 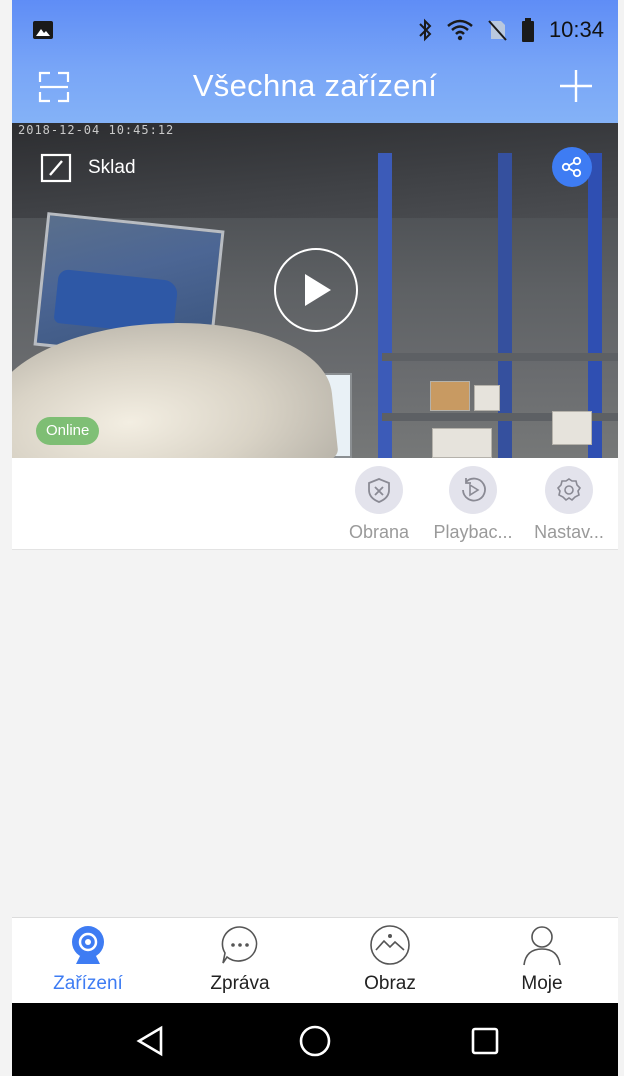 I want to click on tab-images-label: Obraz, so click(x=390, y=983).